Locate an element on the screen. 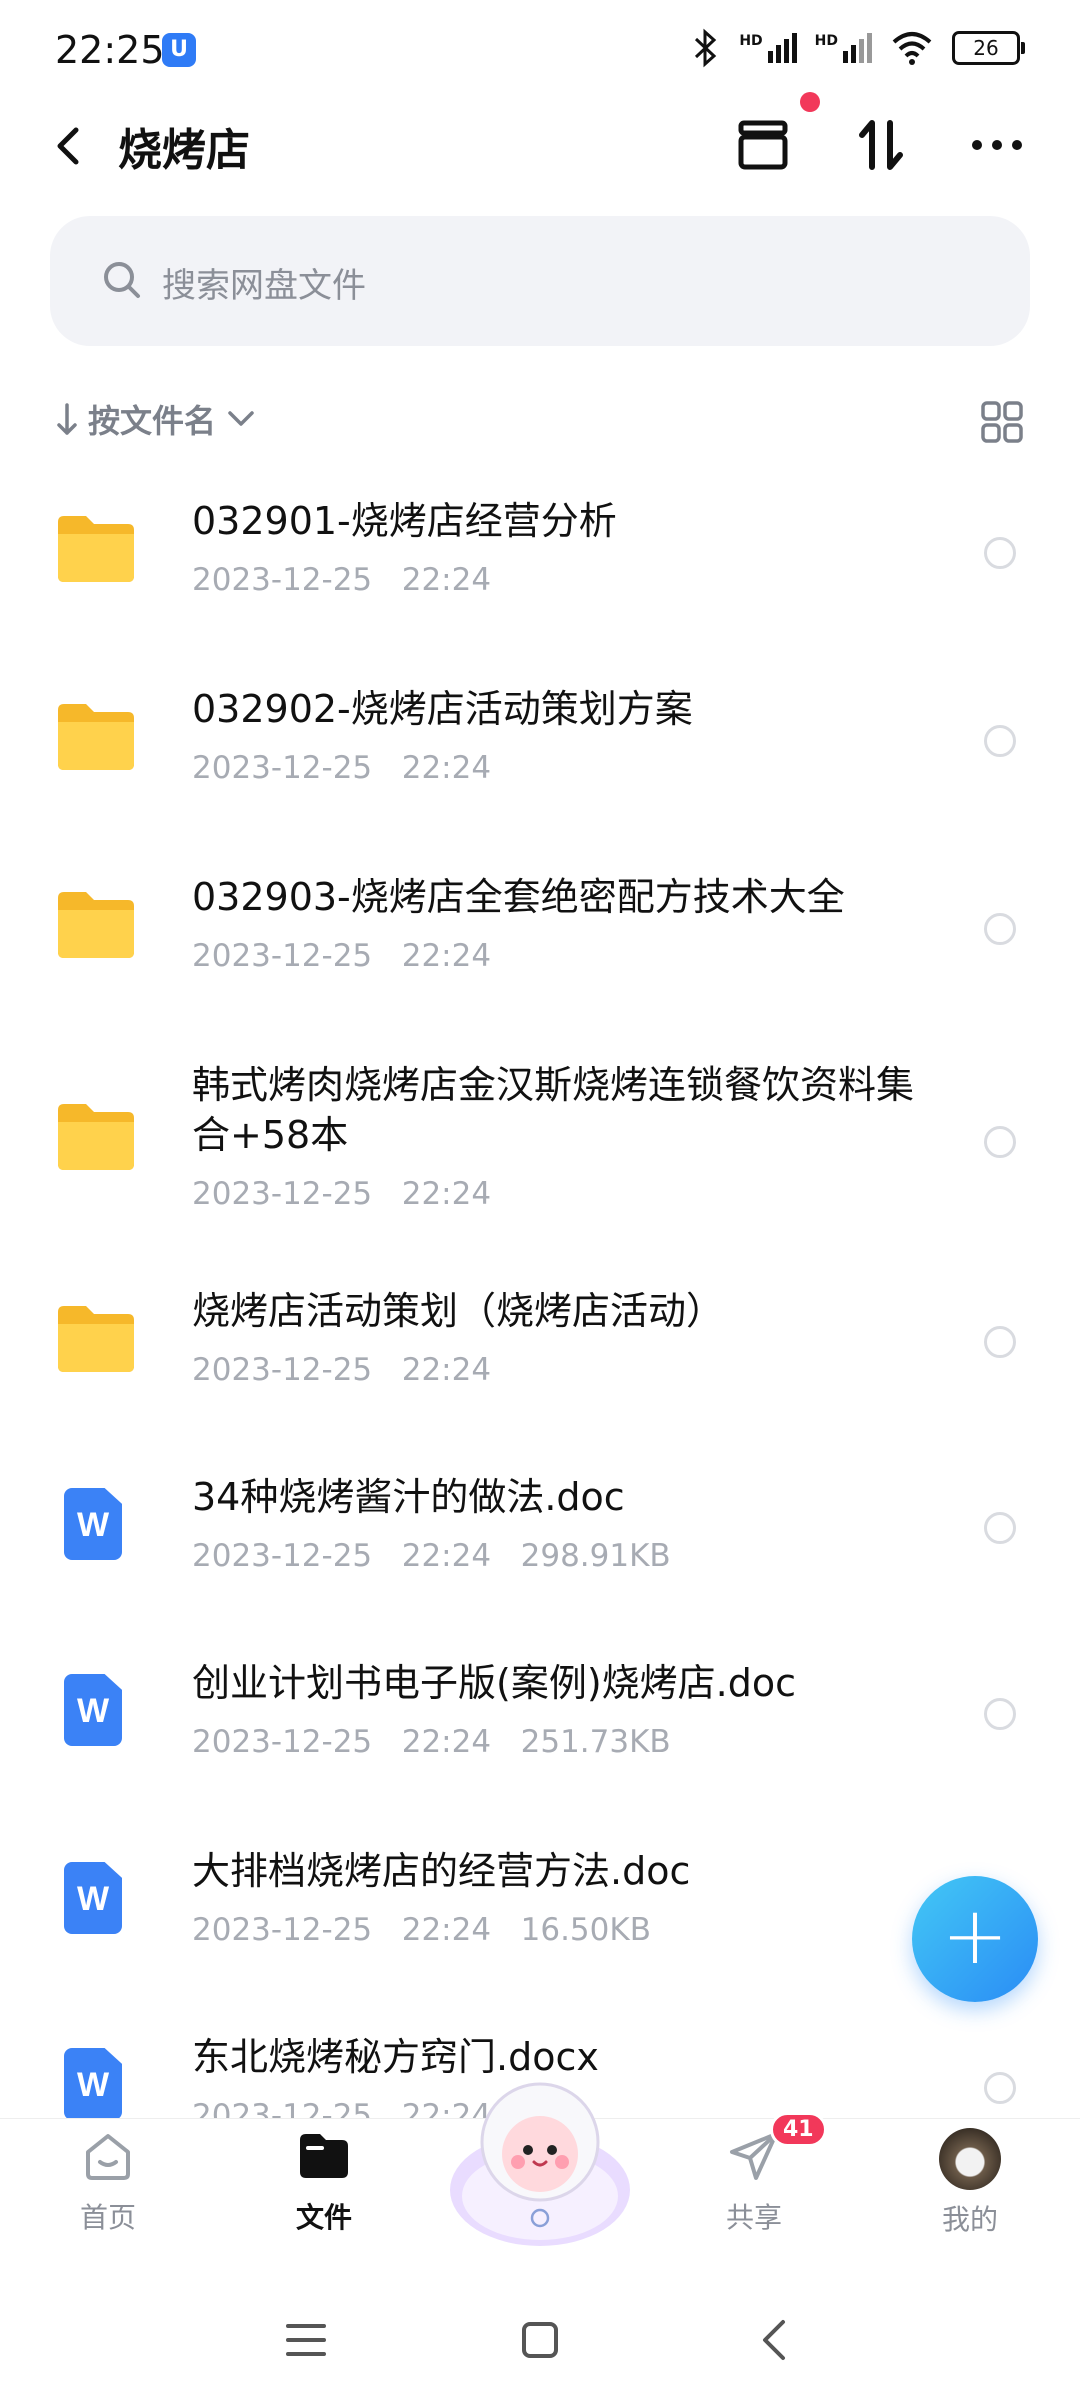  file-name: 032903-烧烤店全套绝密配方技术大全 is located at coordinates (557, 897).